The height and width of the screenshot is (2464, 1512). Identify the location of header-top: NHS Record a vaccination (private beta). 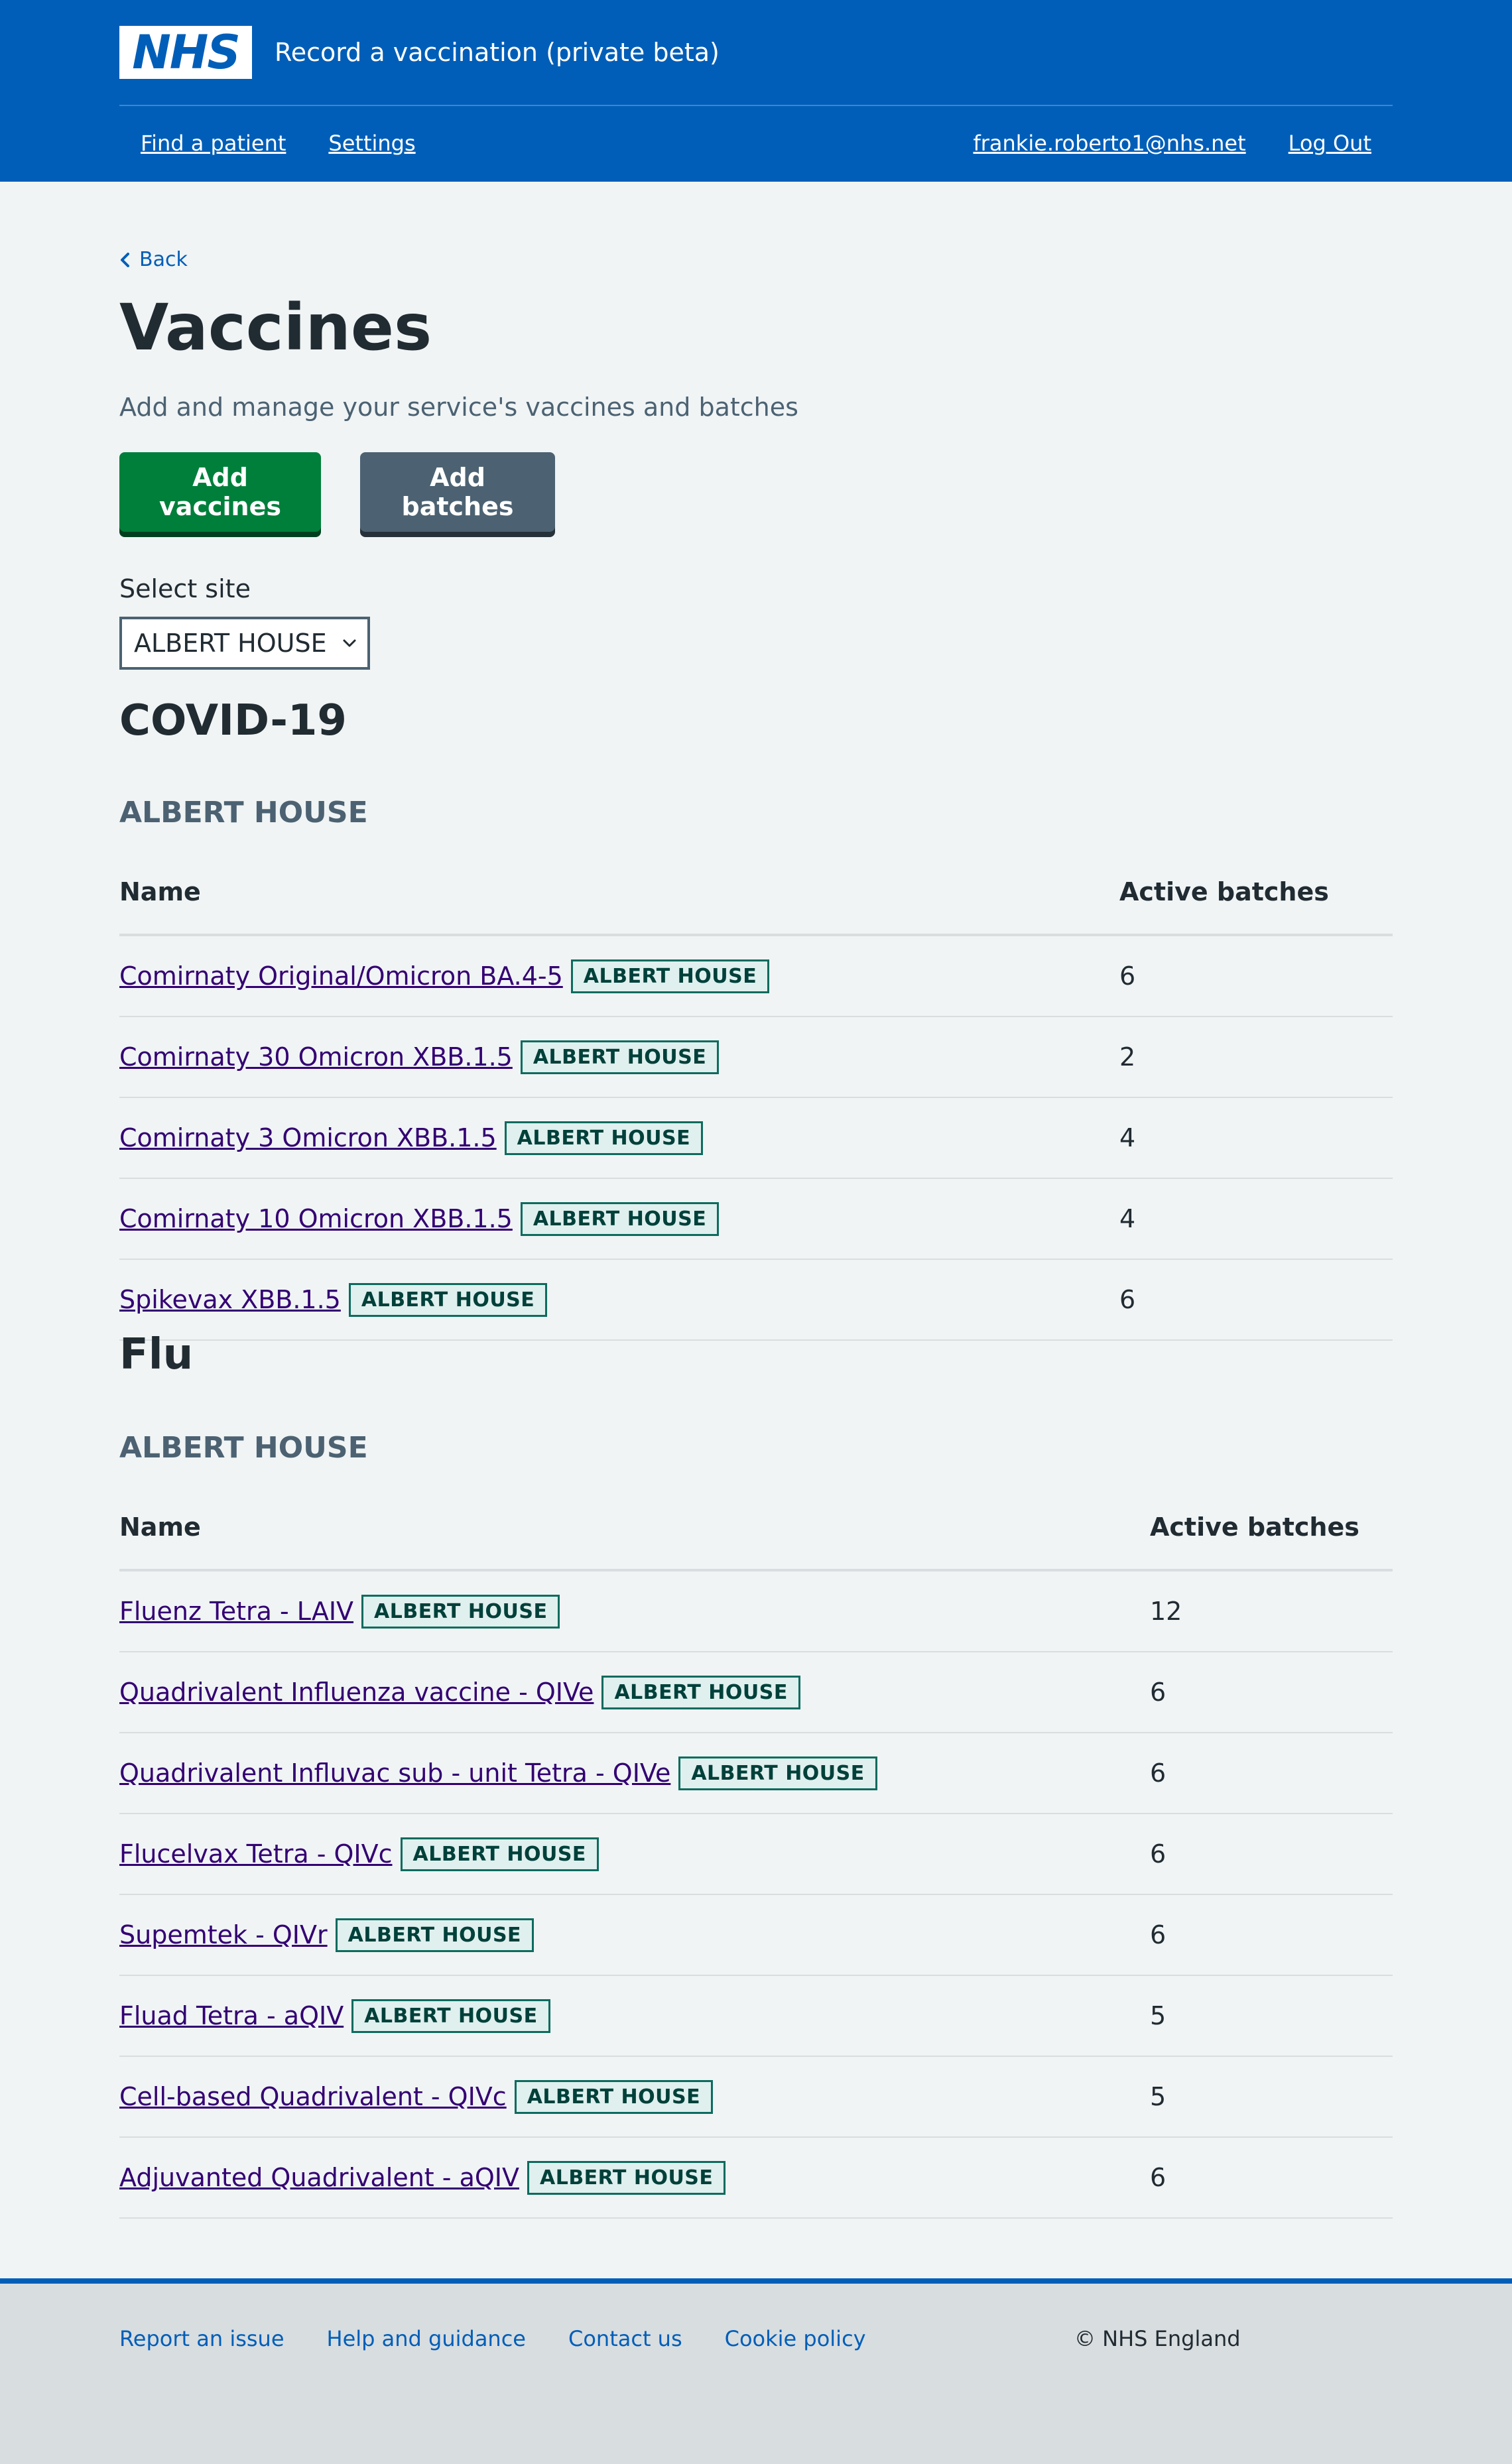
(756, 53).